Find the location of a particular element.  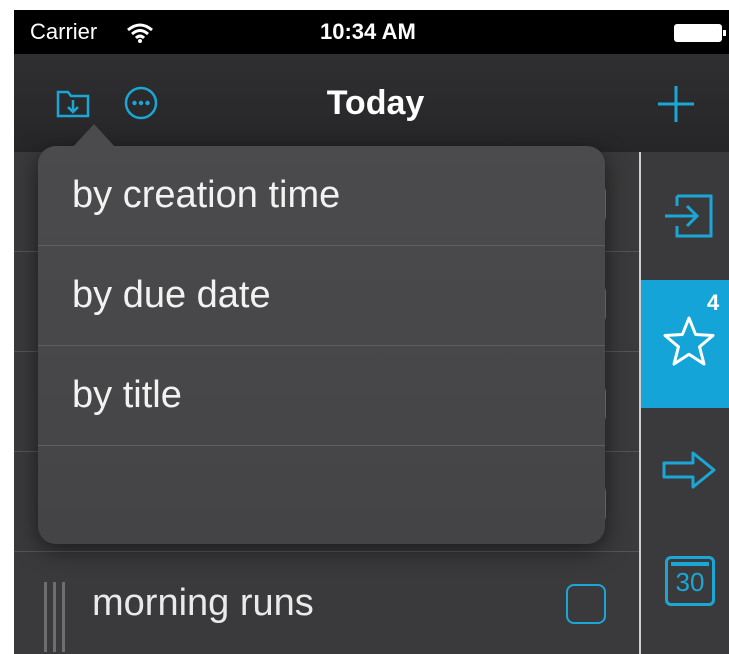

starred-count-badge: 4 is located at coordinates (713, 302).